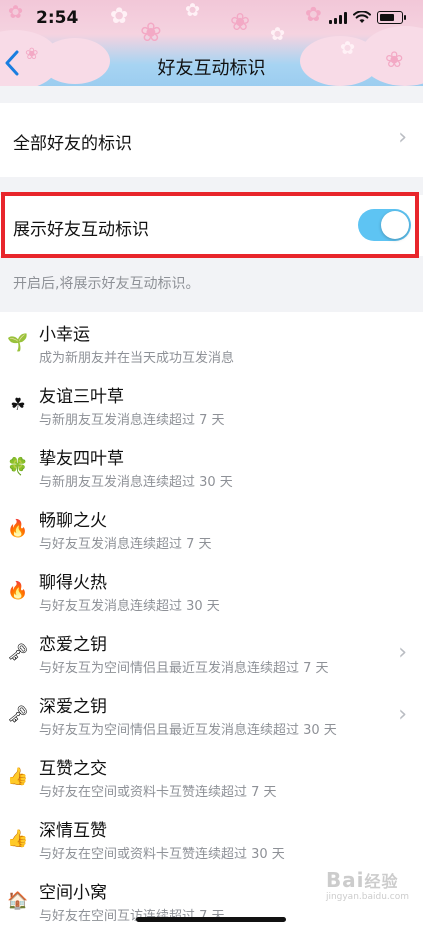 The height and width of the screenshot is (925, 423). I want to click on badge-name: 深情互赞, so click(73, 831).